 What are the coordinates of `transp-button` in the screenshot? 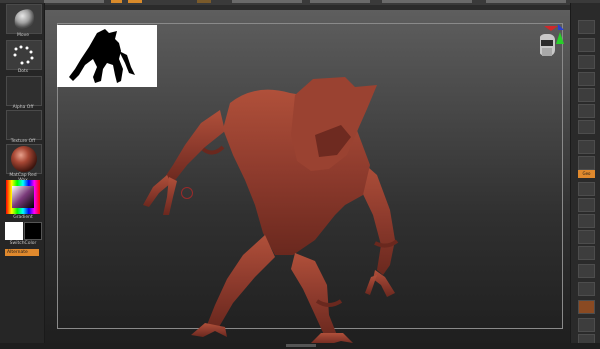 It's located at (586, 289).